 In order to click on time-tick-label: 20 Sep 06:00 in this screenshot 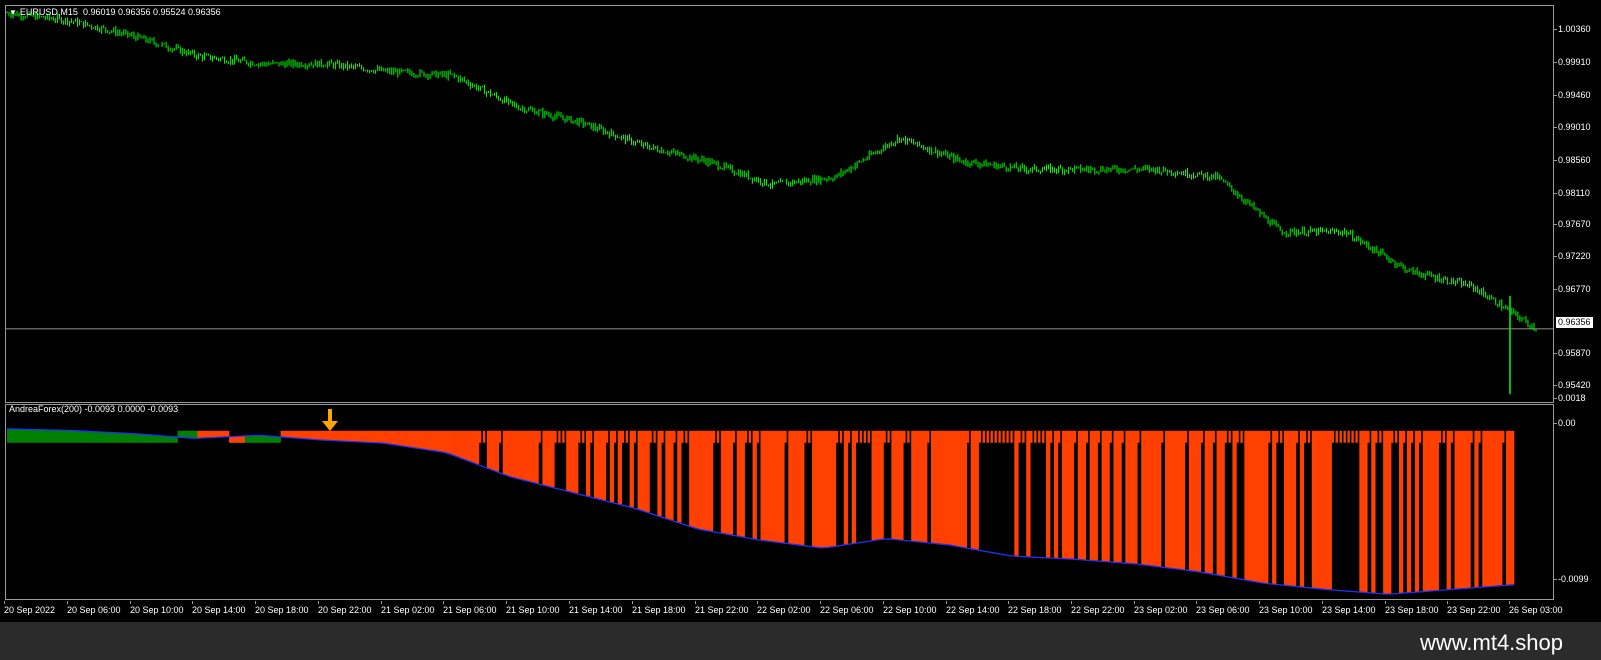, I will do `click(94, 608)`.